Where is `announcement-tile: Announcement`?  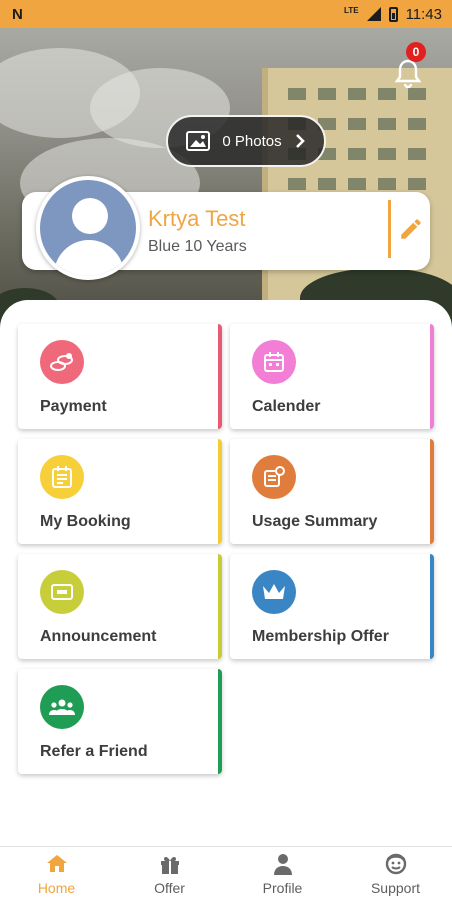
announcement-tile: Announcement is located at coordinates (120, 606).